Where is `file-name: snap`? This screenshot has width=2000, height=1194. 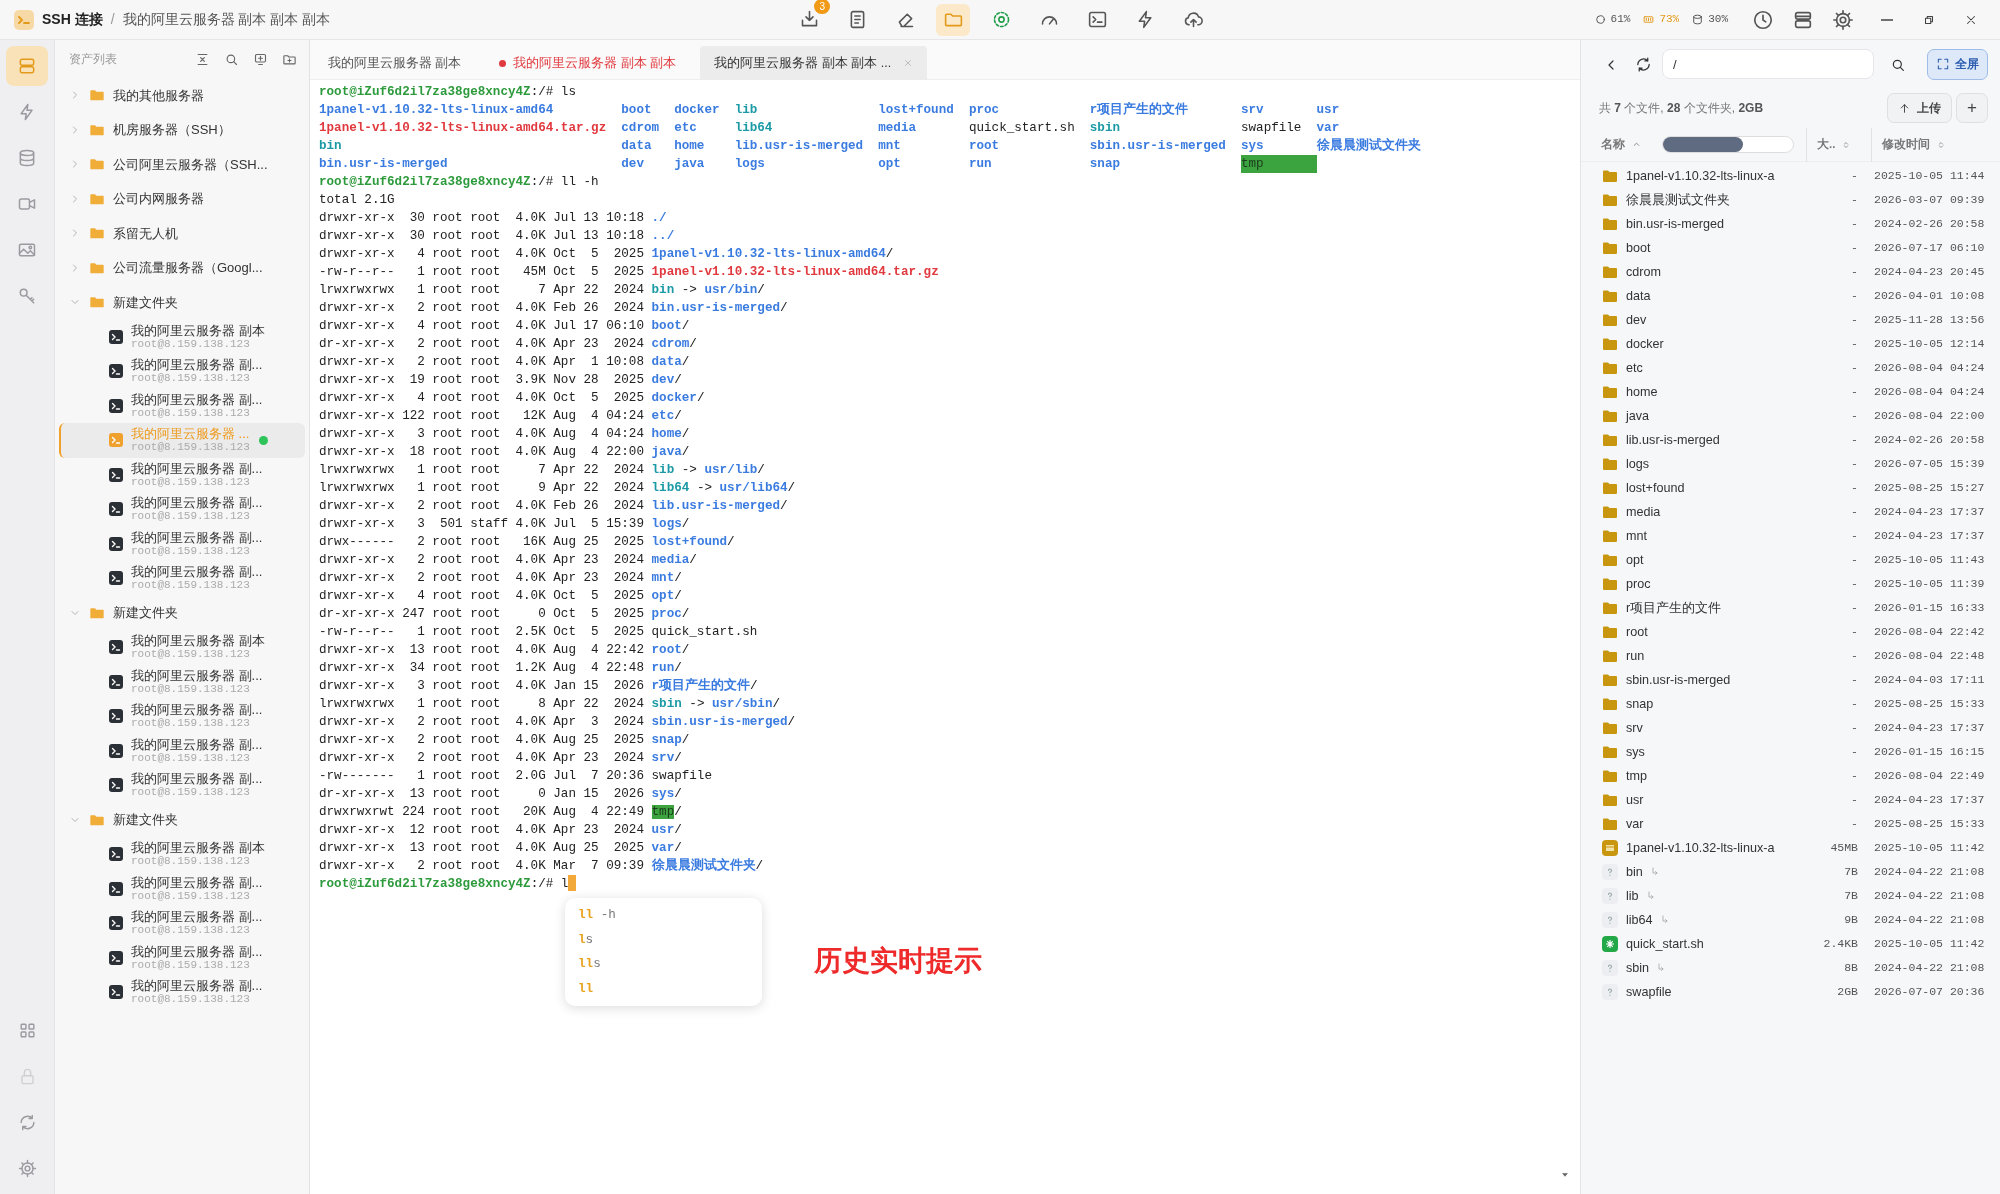
file-name: snap is located at coordinates (1640, 704).